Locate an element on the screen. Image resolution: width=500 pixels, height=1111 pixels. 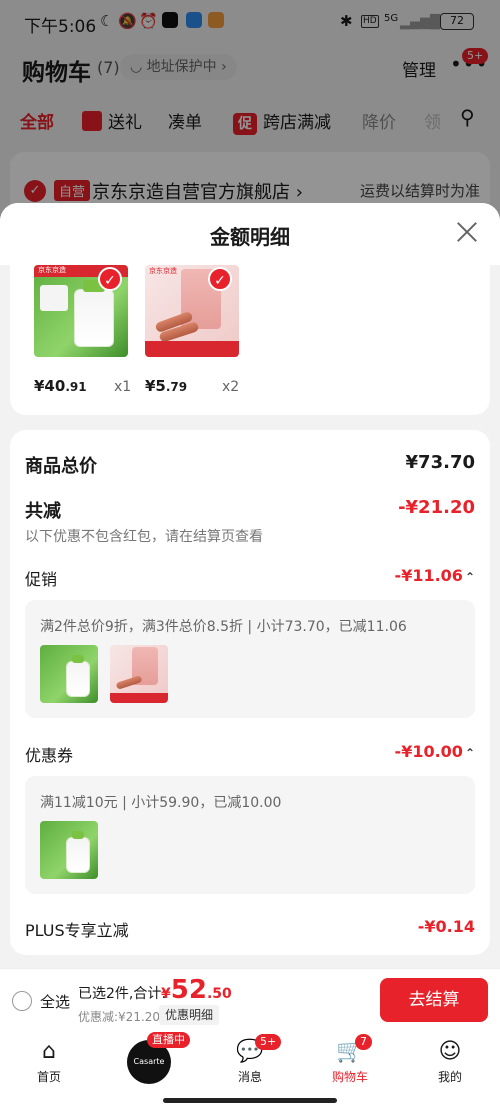
coupon-toggle: -¥10.00 ⌃ is located at coordinates (435, 751).